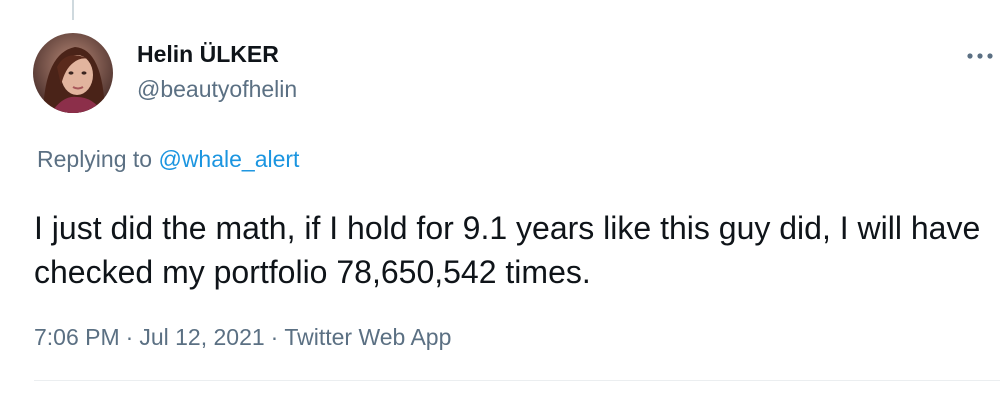  I want to click on tweet-client: Twitter Web App, so click(367, 337).